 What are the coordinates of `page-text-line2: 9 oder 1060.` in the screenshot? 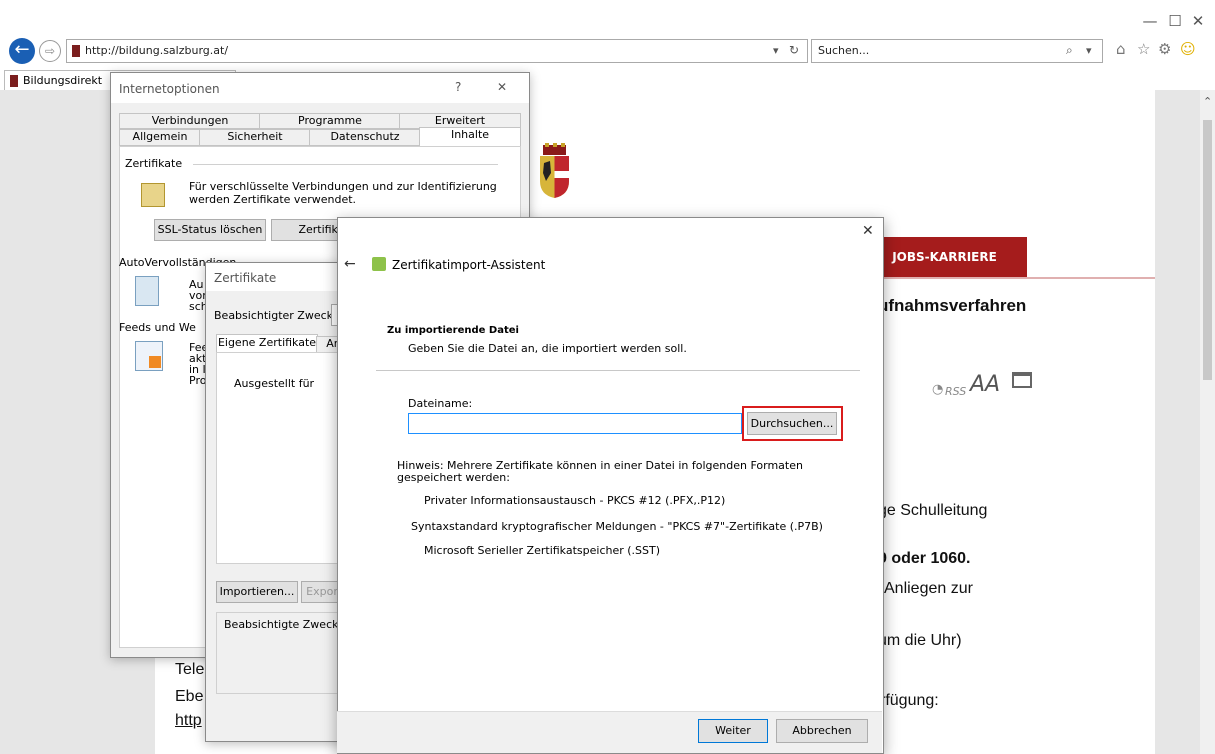 It's located at (924, 558).